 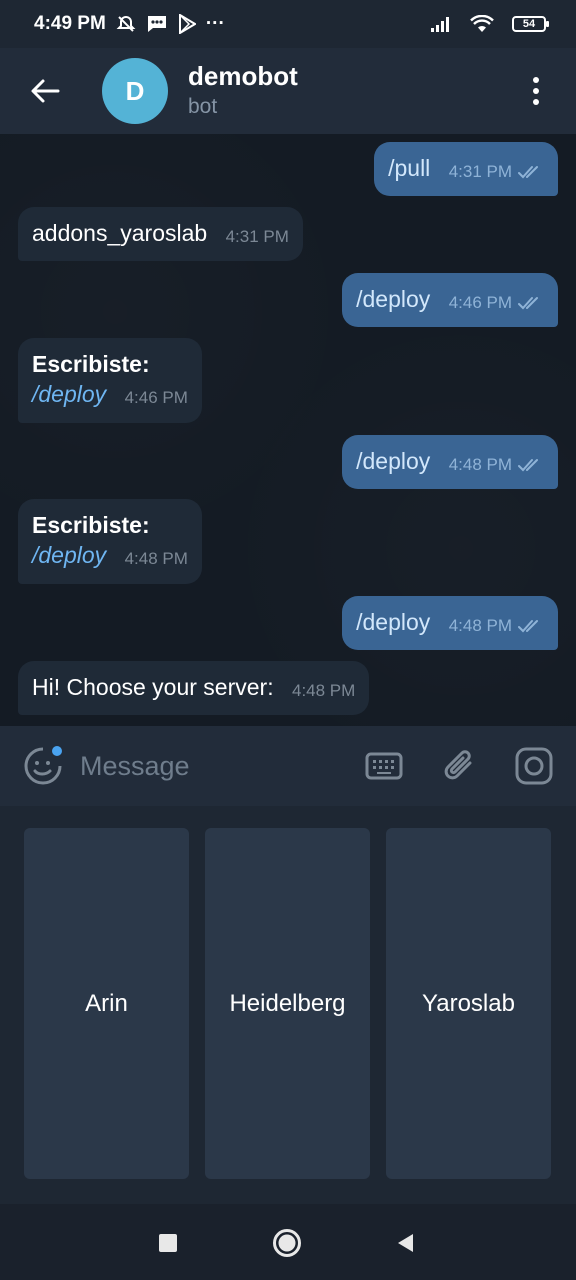 What do you see at coordinates (288, 24) in the screenshot?
I see `status-bar: 4:49 PM ··· 54` at bounding box center [288, 24].